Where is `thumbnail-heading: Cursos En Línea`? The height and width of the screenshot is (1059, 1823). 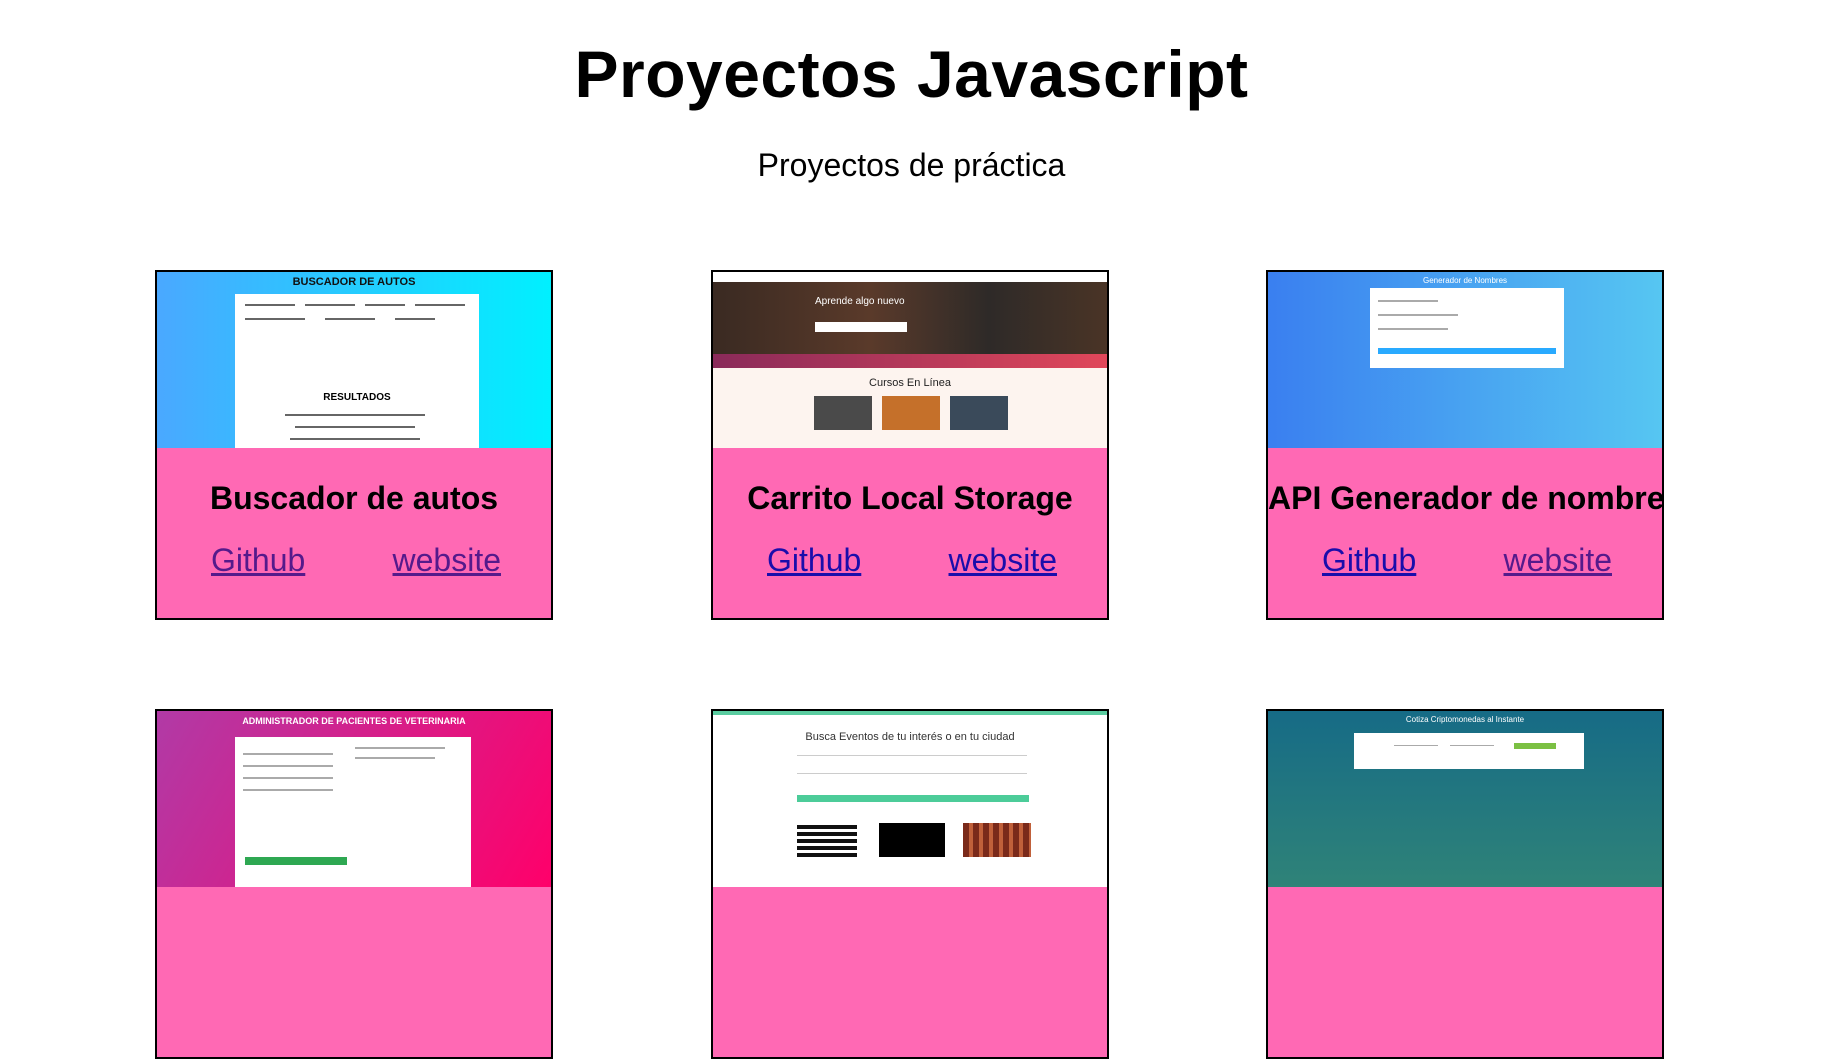 thumbnail-heading: Cursos En Línea is located at coordinates (910, 383).